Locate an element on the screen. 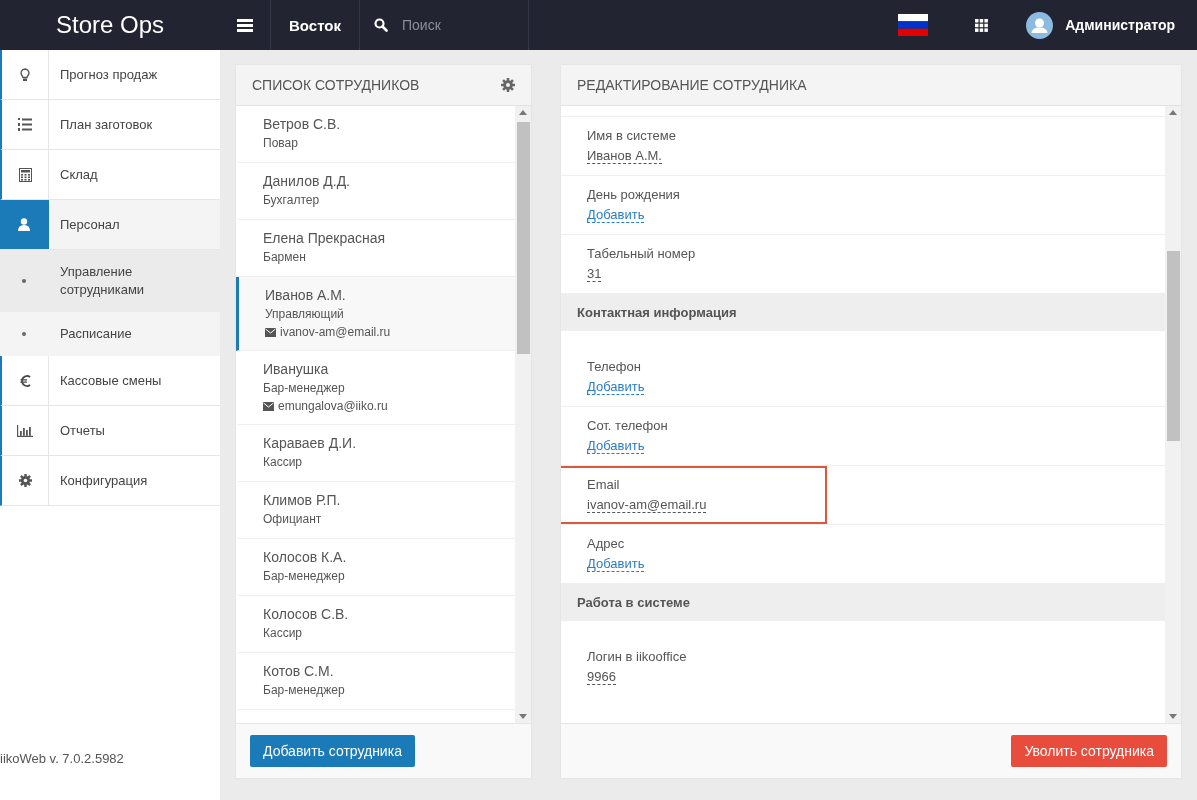  apps-grid-icon is located at coordinates (982, 25).